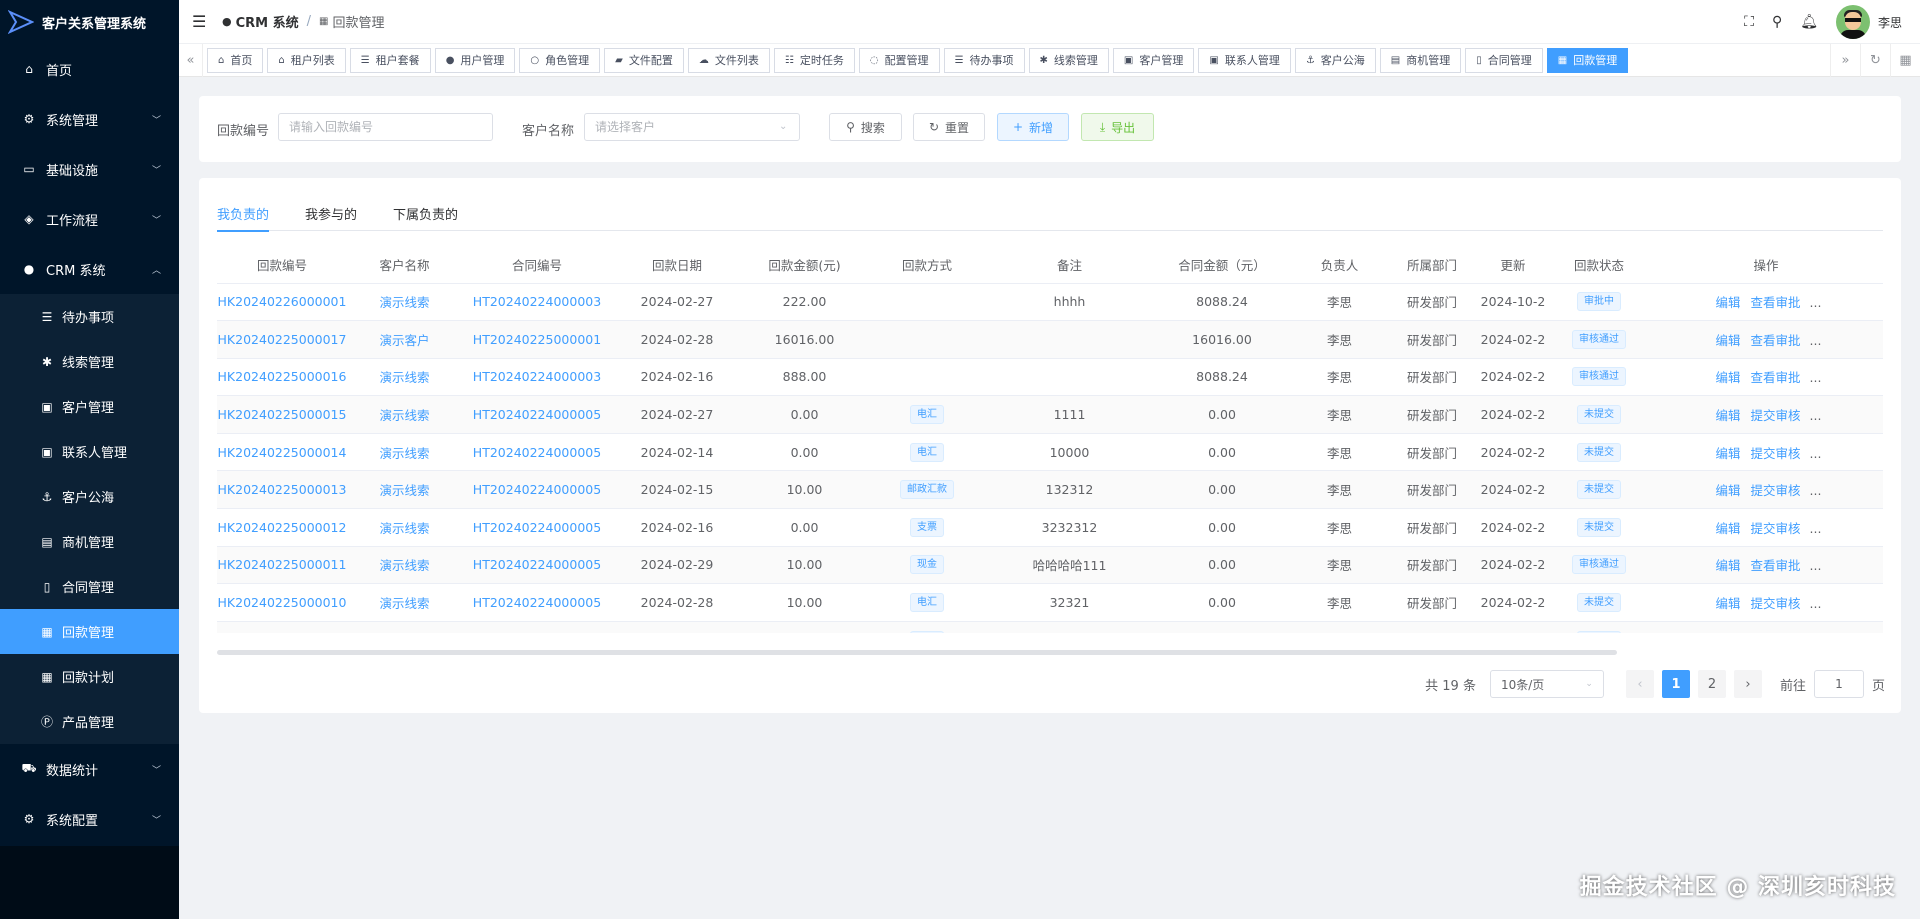  I want to click on payment-no-link: HK20240225000013, so click(282, 489).